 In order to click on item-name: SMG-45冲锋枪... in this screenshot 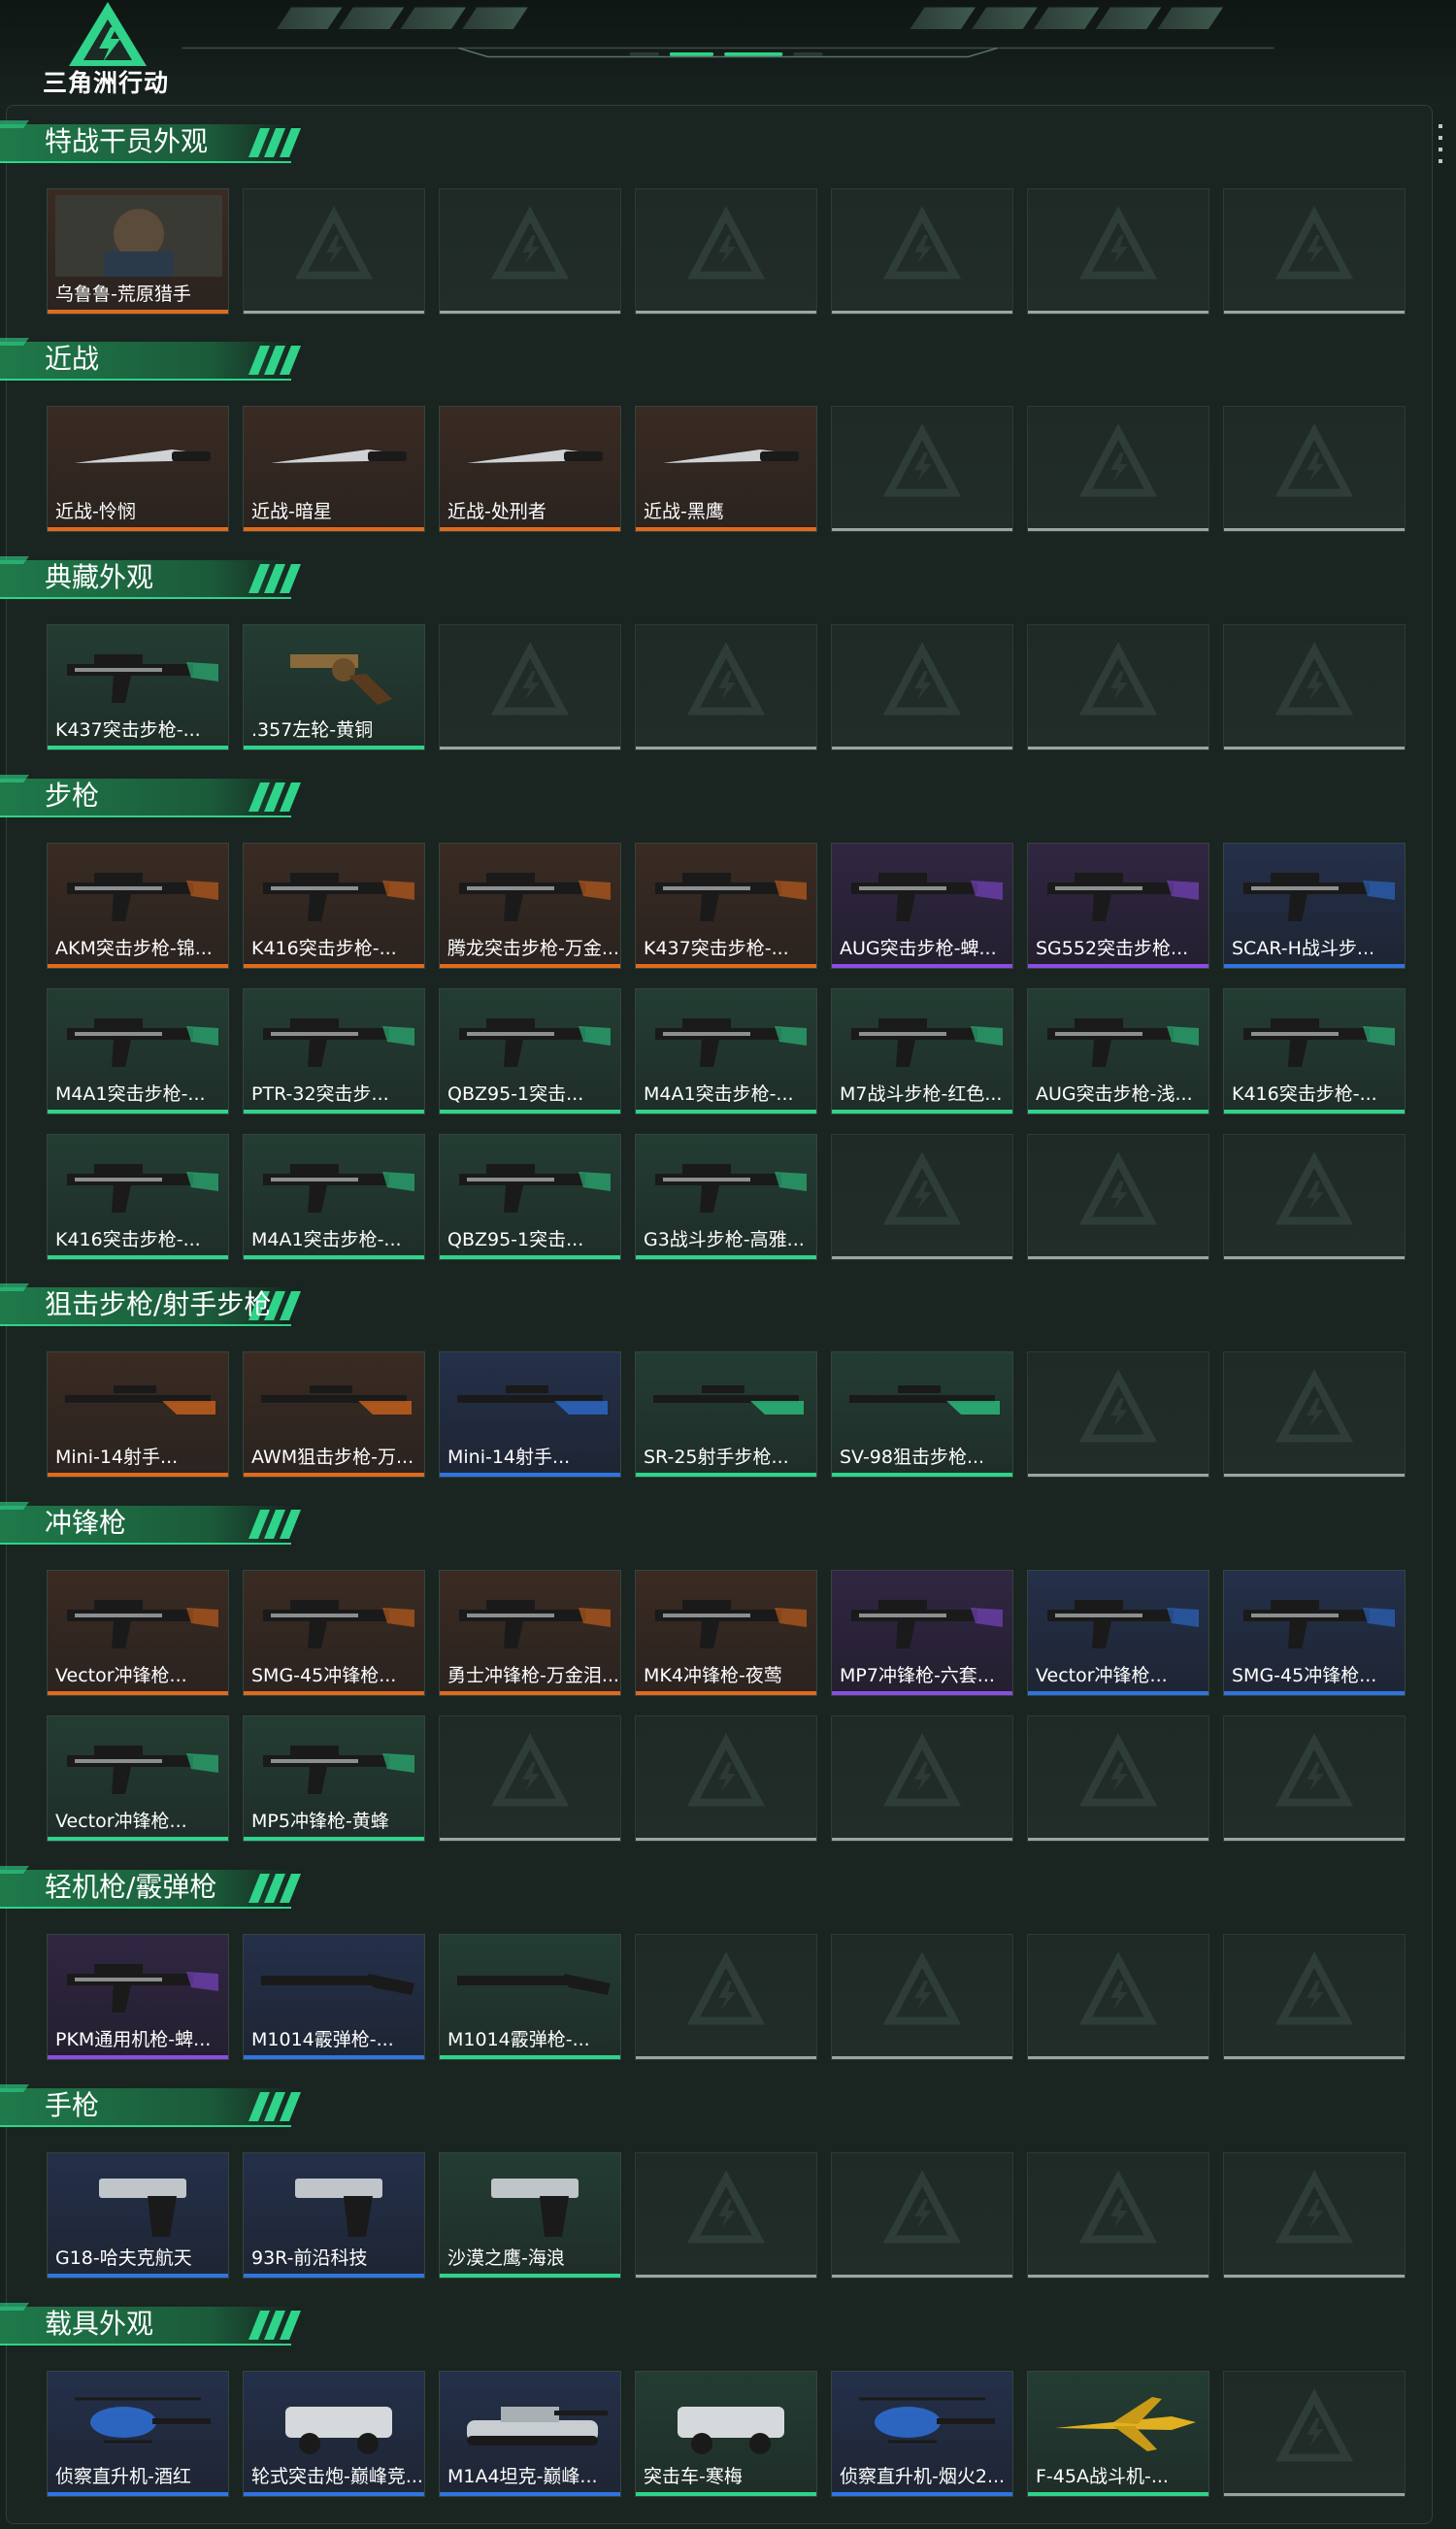, I will do `click(1304, 1675)`.